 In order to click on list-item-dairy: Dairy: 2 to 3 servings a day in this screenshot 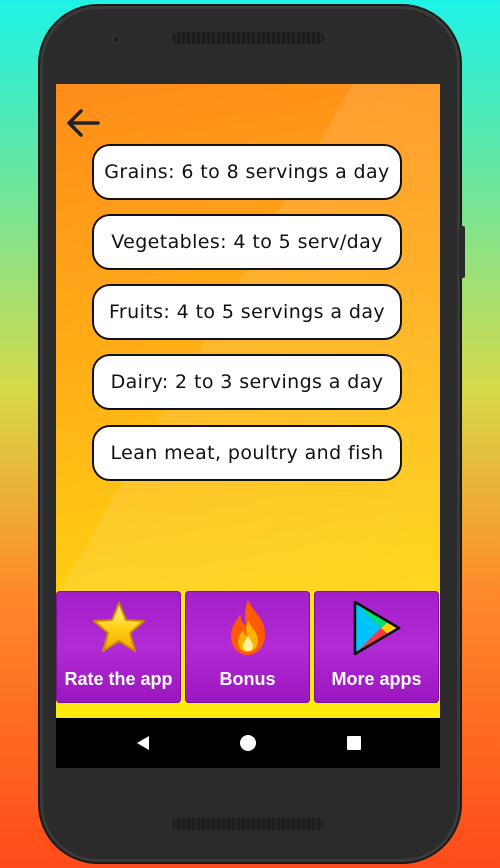, I will do `click(247, 382)`.